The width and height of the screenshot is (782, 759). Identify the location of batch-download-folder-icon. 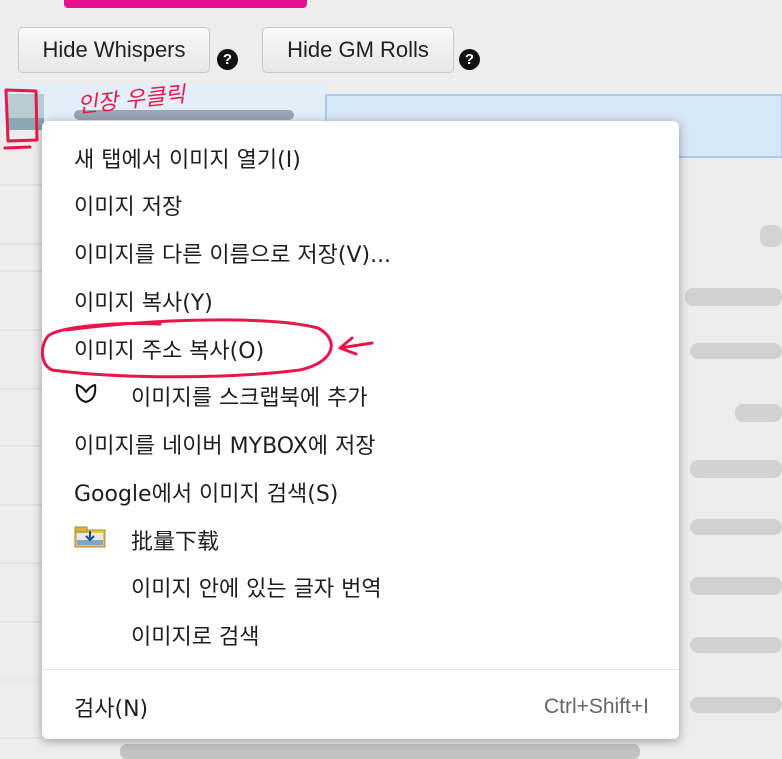
(90, 540).